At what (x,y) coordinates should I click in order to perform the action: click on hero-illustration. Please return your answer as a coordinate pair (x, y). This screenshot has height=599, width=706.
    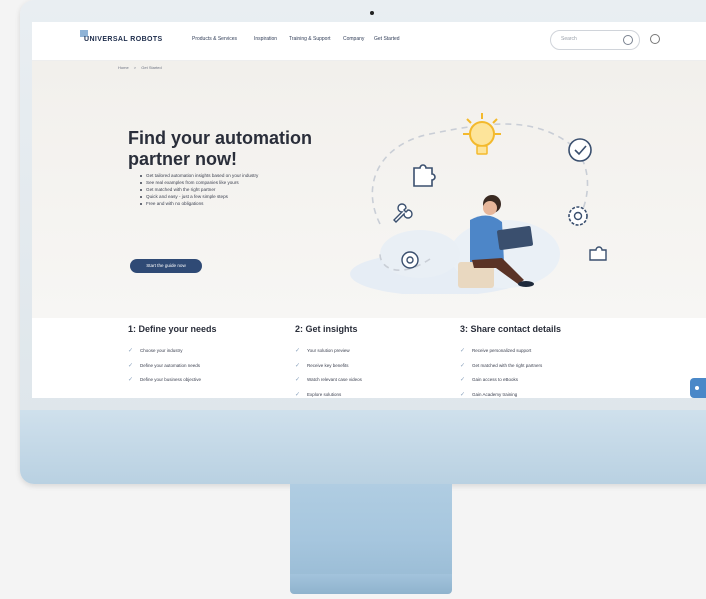
    Looking at the image, I should click on (478, 203).